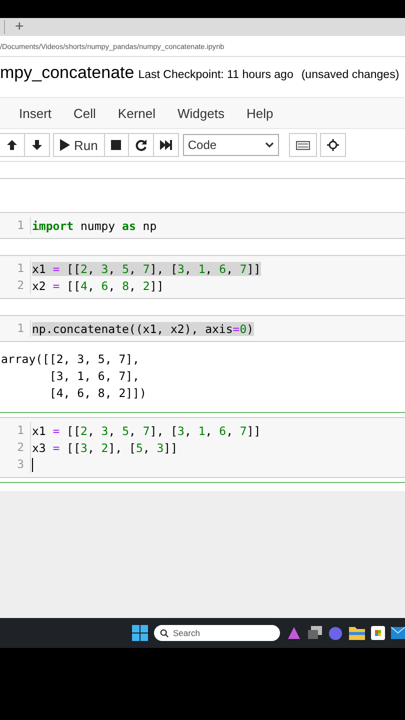 The height and width of the screenshot is (720, 405). I want to click on menu-item: Kernel, so click(136, 113).